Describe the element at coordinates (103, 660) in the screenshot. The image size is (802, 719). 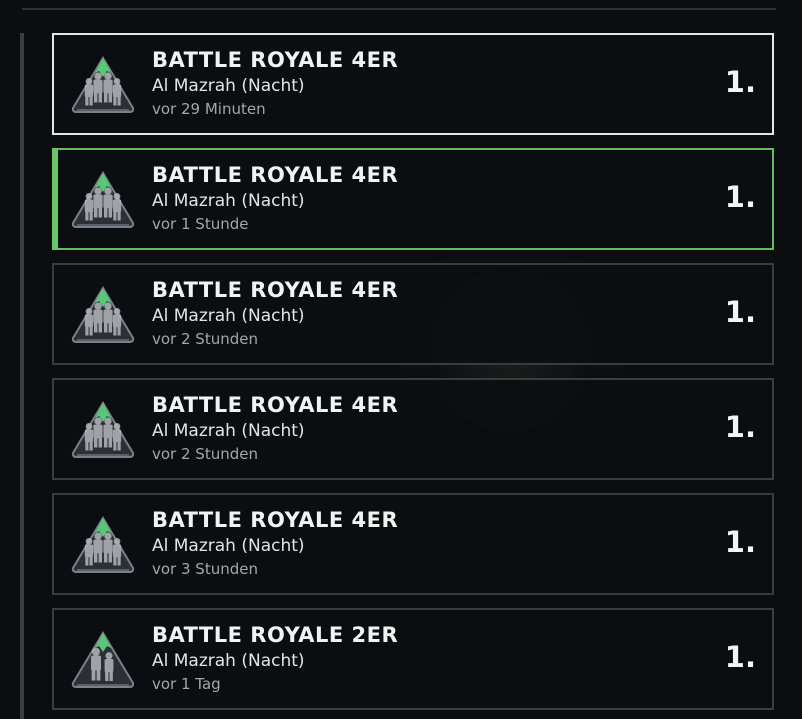
I see `squad-2-icon` at that location.